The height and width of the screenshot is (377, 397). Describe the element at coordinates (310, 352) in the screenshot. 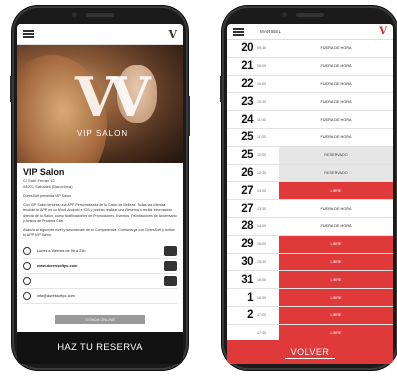

I see `back-button: VOLVER` at that location.